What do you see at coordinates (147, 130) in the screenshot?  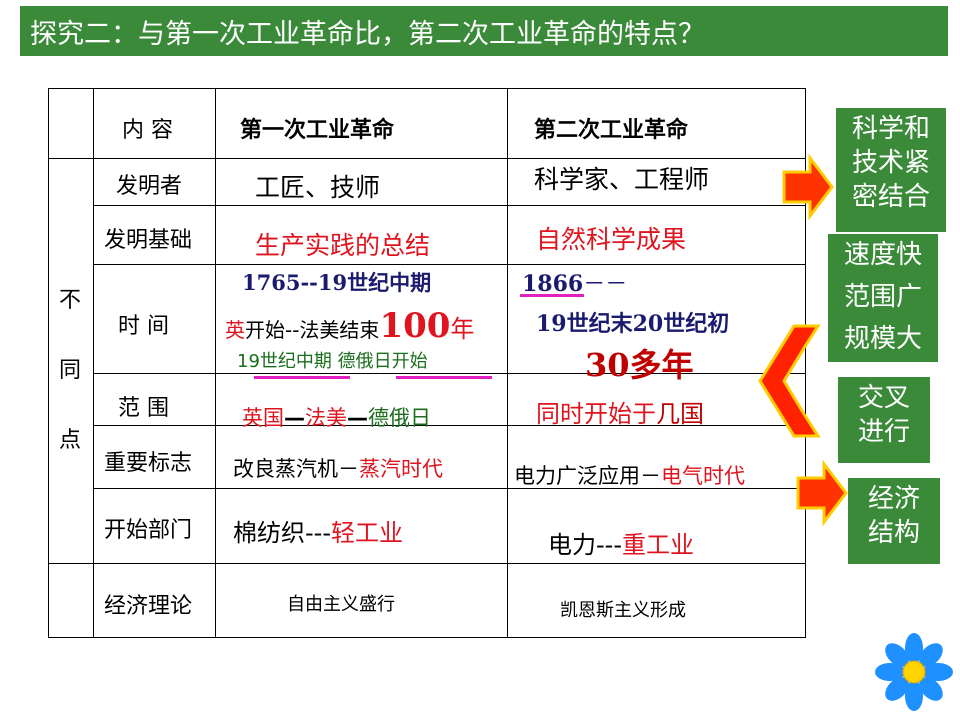 I see `header-content: 内 容` at bounding box center [147, 130].